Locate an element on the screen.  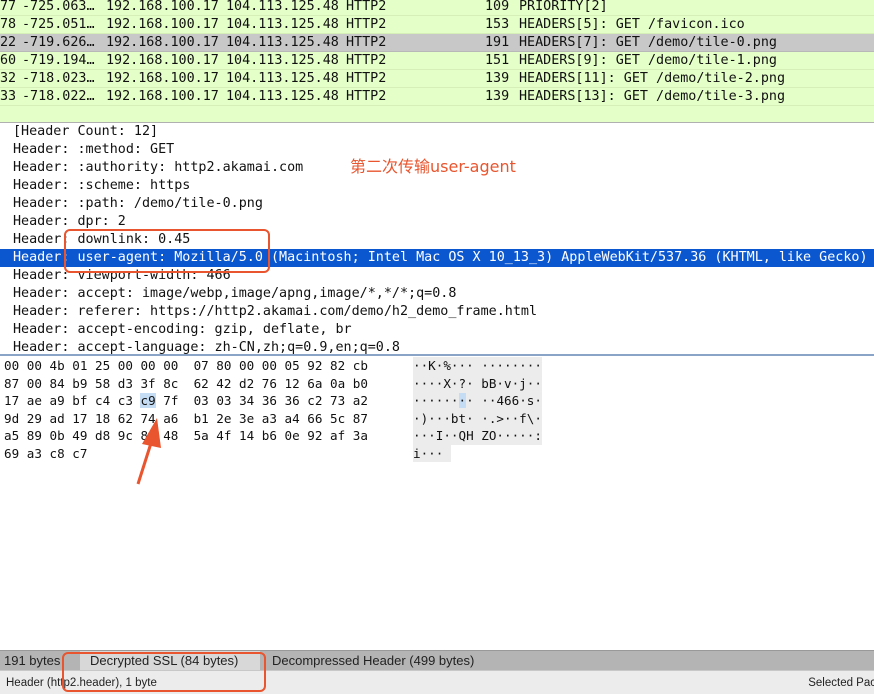
hex-bytes-left: 9d 29 ad 17 18 62 74 a6 is located at coordinates (91, 418).